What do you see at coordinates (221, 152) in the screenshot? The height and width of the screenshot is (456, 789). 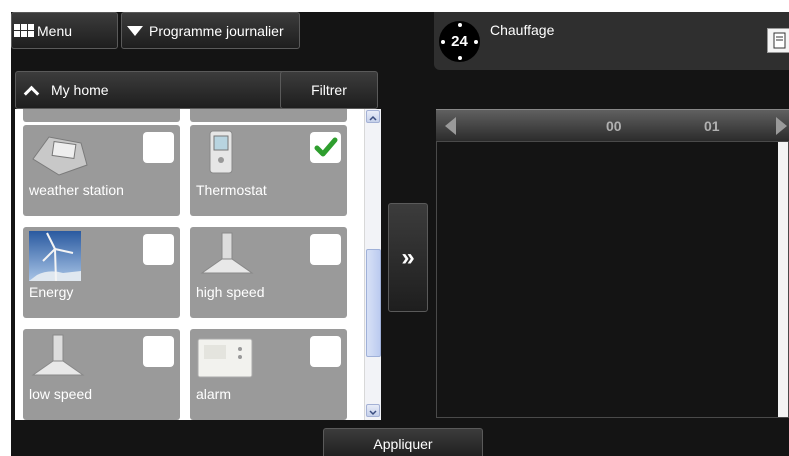 I see `thermostat-icon` at bounding box center [221, 152].